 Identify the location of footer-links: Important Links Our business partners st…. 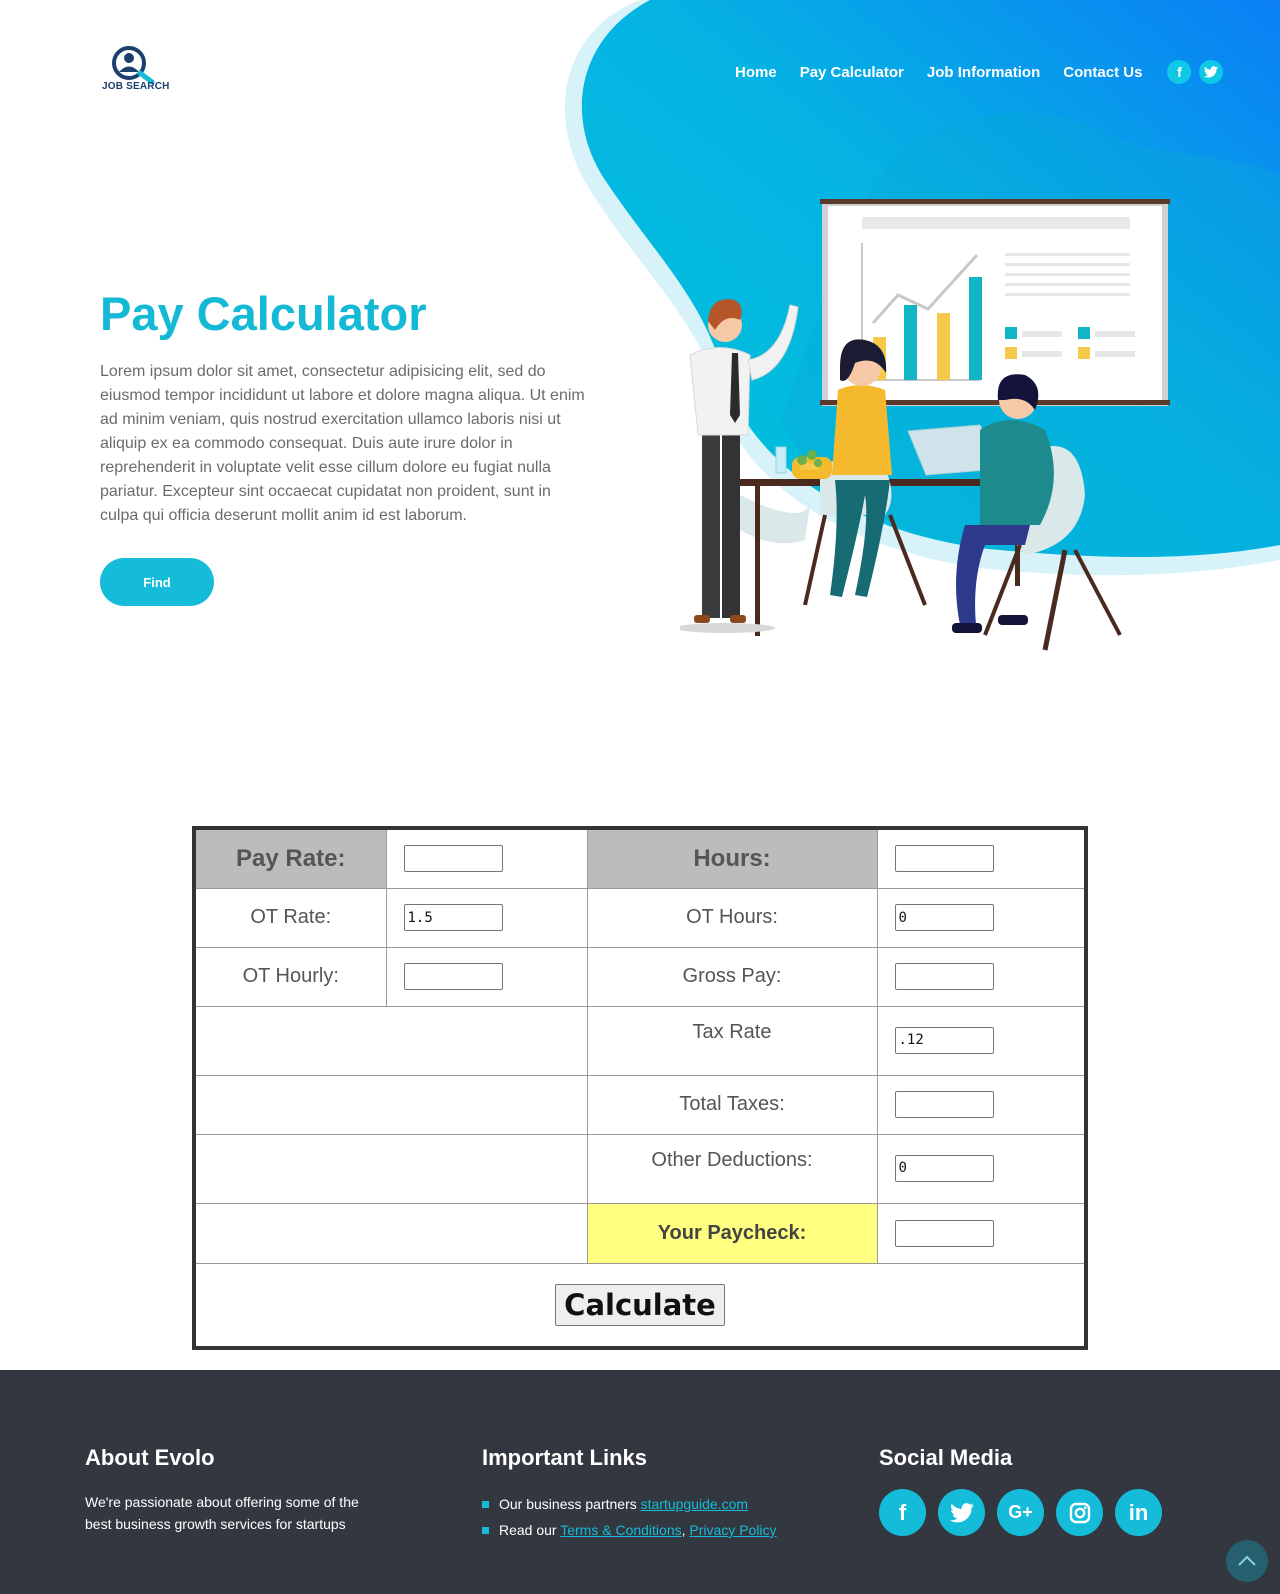
(652, 1494).